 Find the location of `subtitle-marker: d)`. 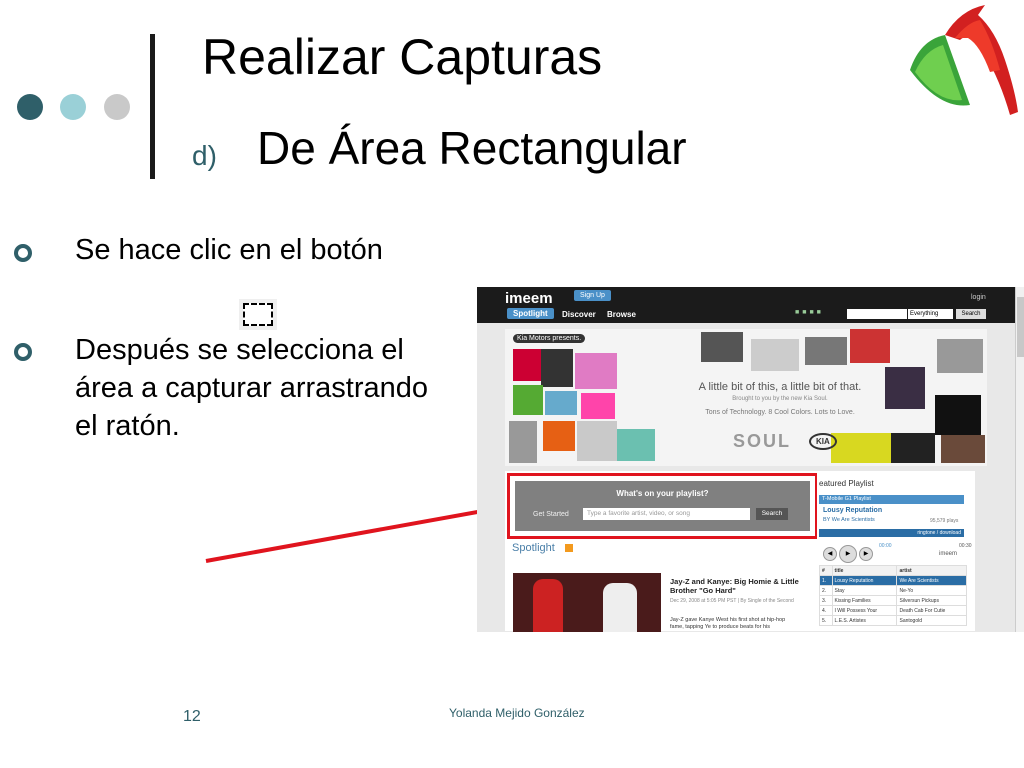

subtitle-marker: d) is located at coordinates (204, 155).